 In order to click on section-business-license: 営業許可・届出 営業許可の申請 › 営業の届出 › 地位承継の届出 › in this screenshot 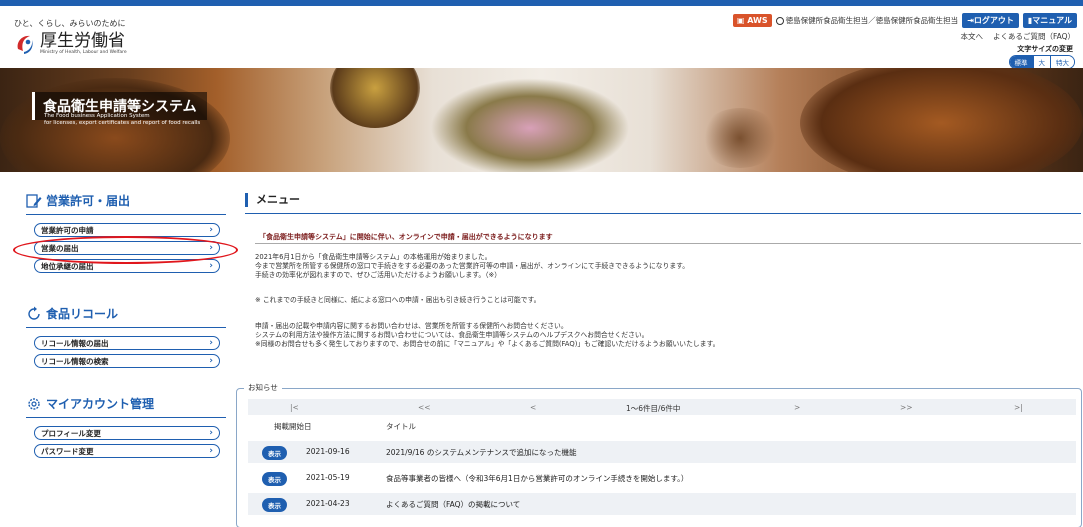, I will do `click(126, 234)`.